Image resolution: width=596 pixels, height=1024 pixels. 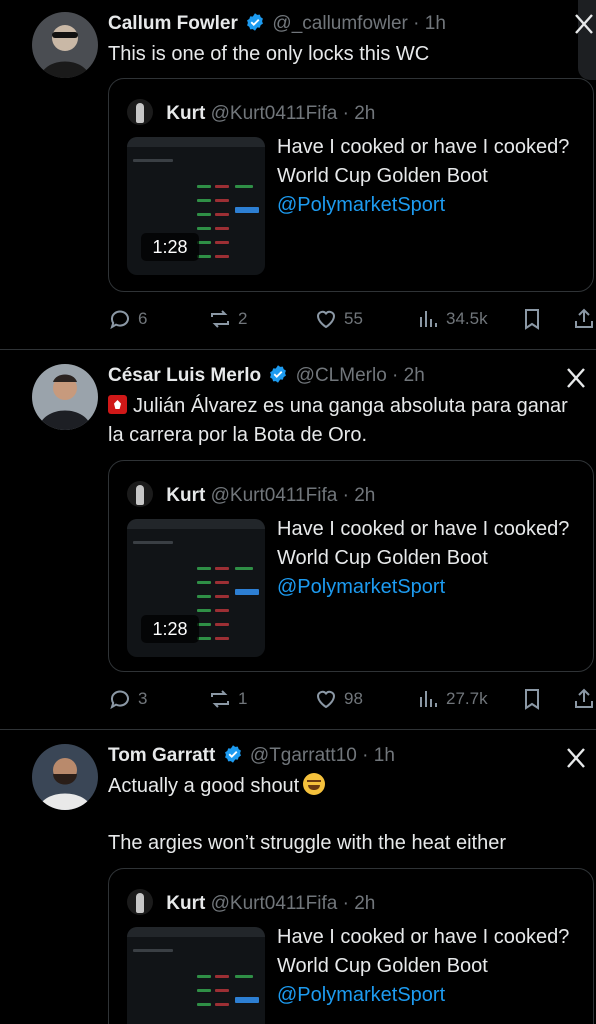 I want to click on like-count: 98, so click(x=353, y=698).